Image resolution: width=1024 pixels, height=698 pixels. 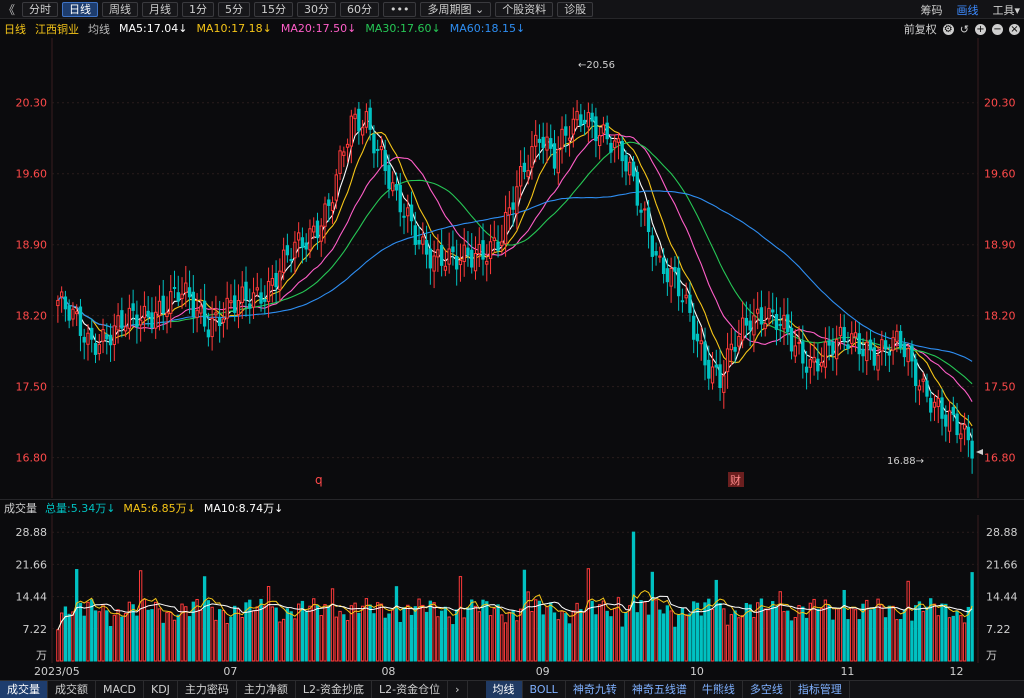 I want to click on tab-1min: 1分, so click(x=198, y=9).